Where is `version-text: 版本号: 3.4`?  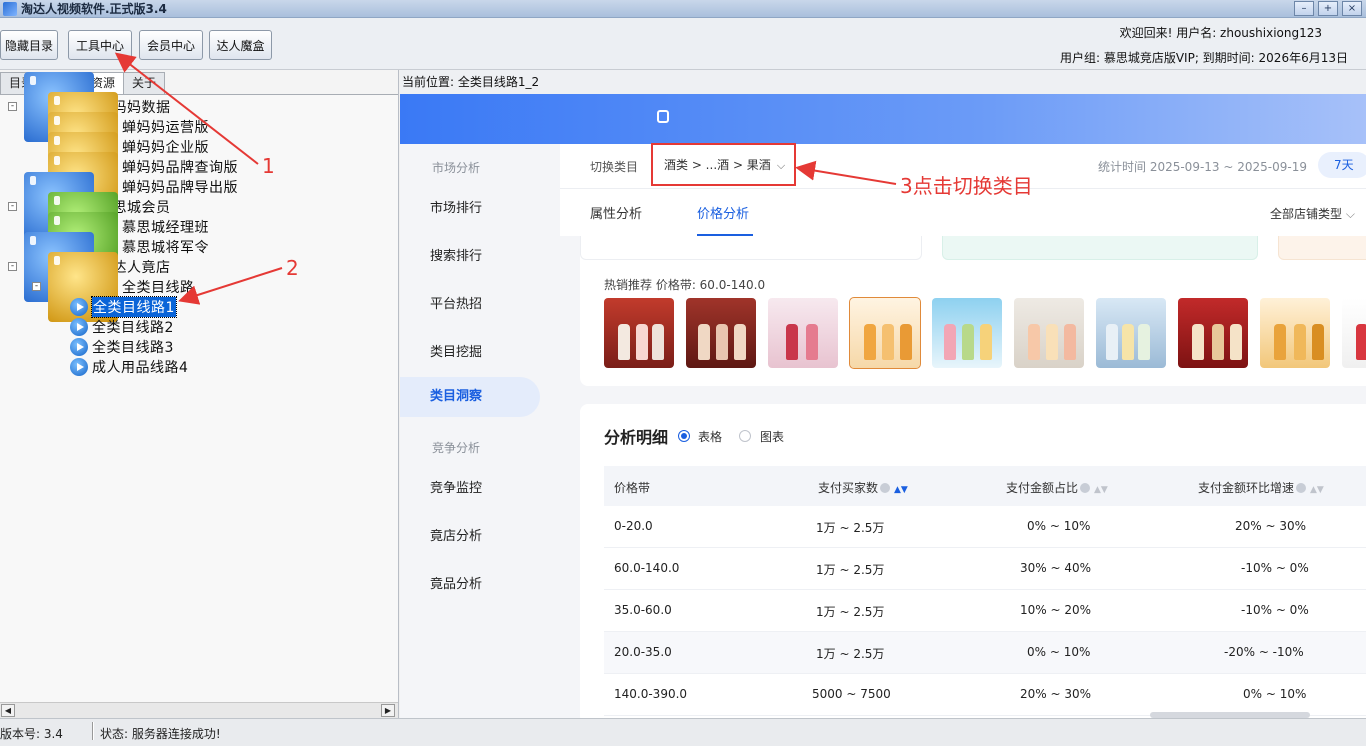
version-text: 版本号: 3.4 is located at coordinates (31, 734).